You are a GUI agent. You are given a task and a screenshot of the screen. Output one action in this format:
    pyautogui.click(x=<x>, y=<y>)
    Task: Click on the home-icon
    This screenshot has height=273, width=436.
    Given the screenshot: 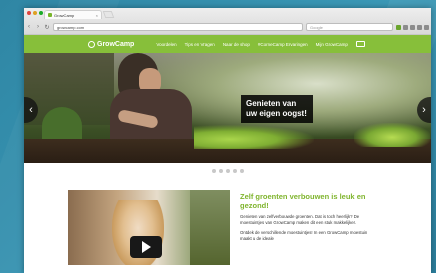 What is the action you would take?
    pyautogui.click(x=419, y=27)
    